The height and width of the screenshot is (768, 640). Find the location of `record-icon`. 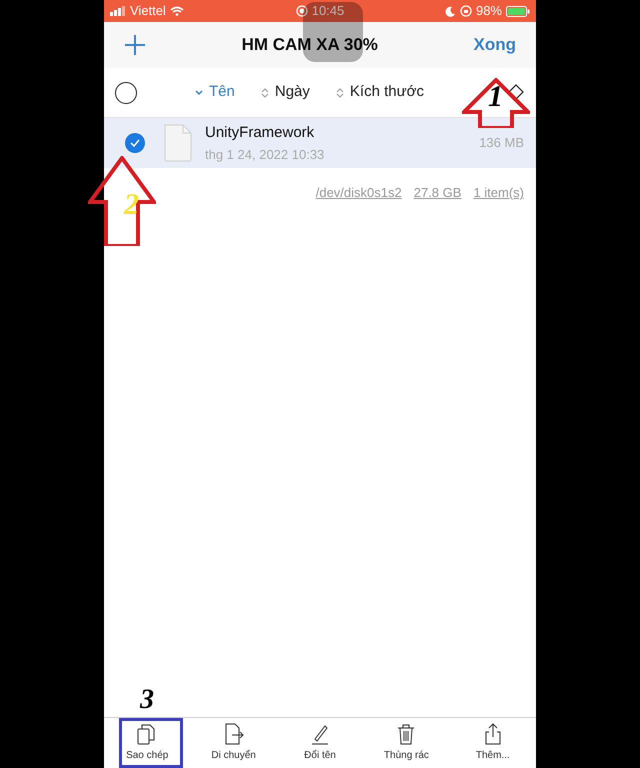

record-icon is located at coordinates (302, 11).